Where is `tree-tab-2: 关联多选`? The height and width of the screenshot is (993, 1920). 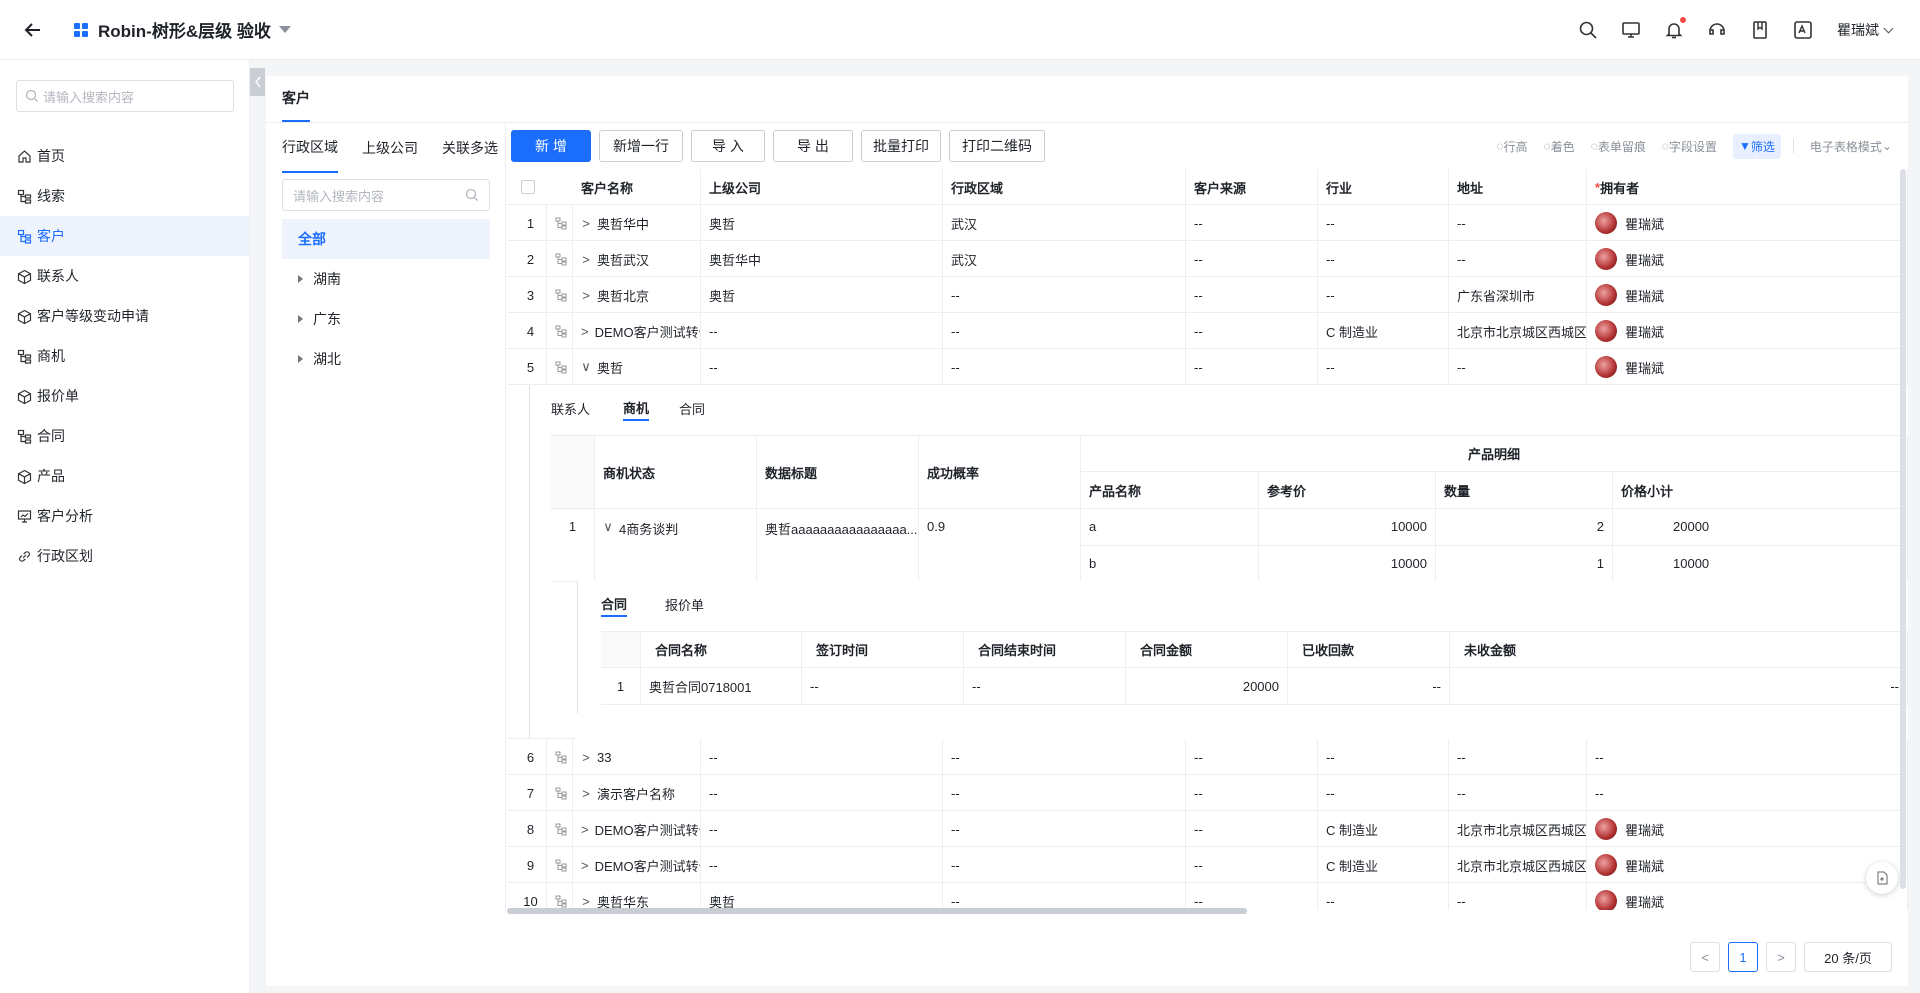 tree-tab-2: 关联多选 is located at coordinates (470, 148).